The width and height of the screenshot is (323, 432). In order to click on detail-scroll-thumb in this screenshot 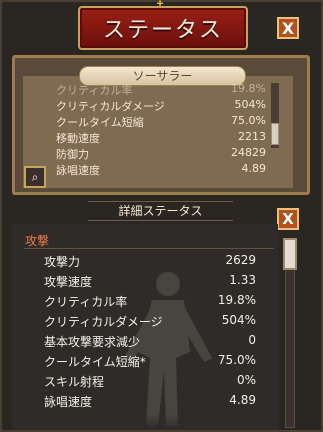, I will do `click(290, 254)`.